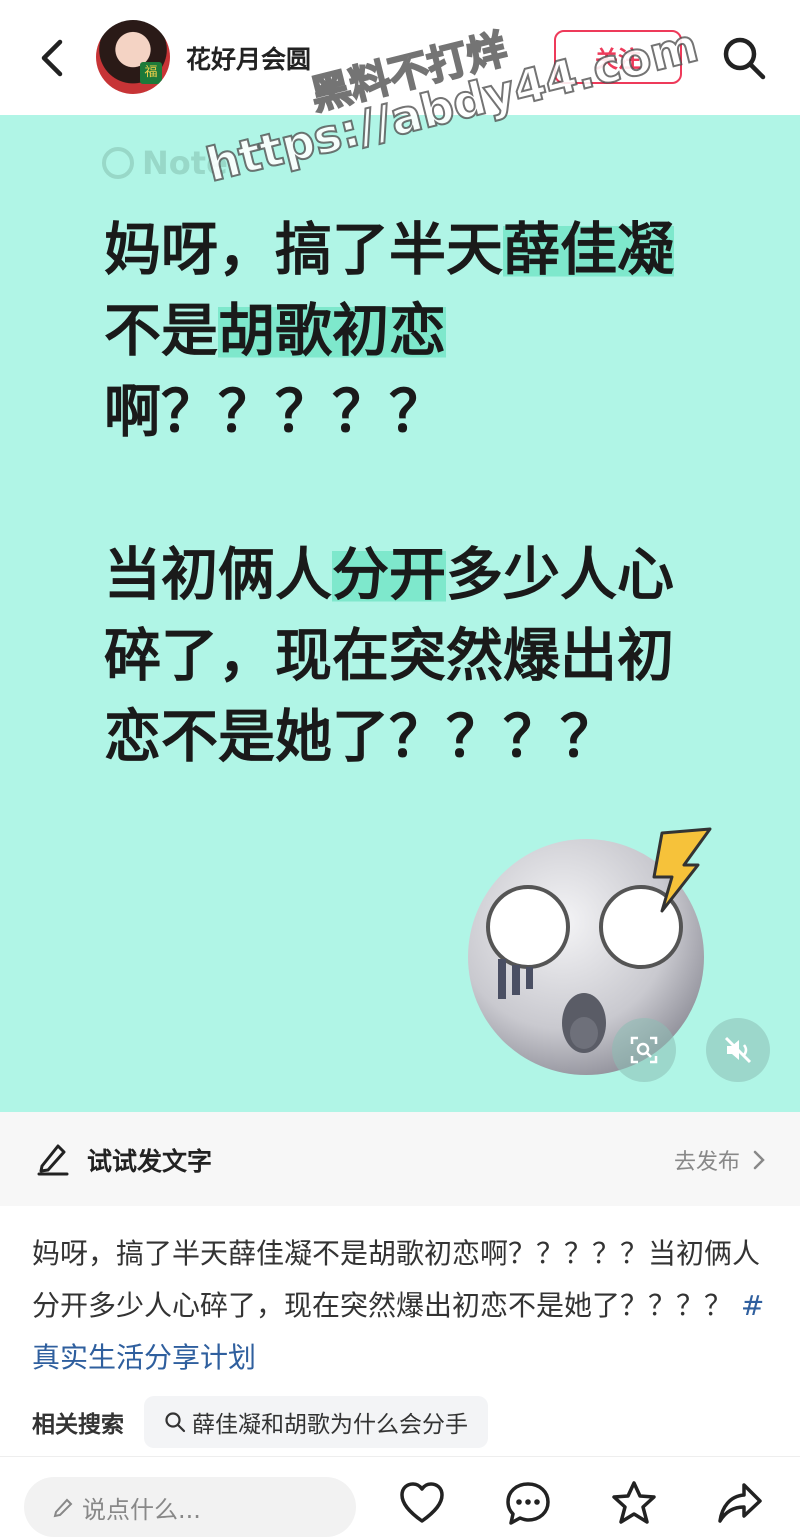 Image resolution: width=800 pixels, height=1537 pixels. What do you see at coordinates (78, 1425) in the screenshot?
I see `related-search-label: 相关搜索` at bounding box center [78, 1425].